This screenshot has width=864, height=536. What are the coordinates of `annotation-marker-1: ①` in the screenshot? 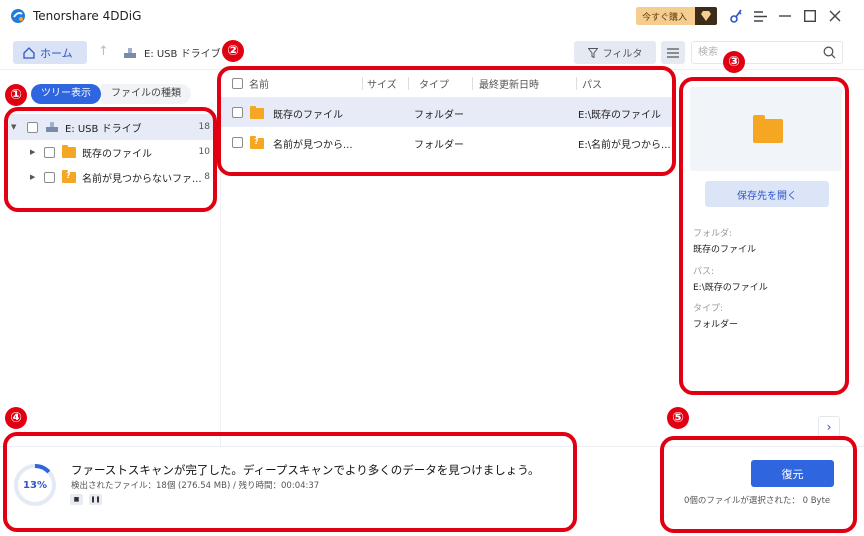 It's located at (16, 95).